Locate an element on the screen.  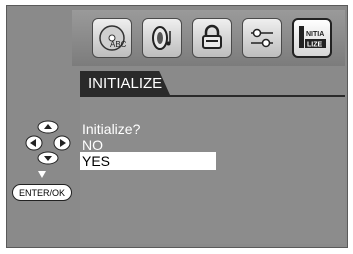
tab-initialize: INITIALIZE is located at coordinates (125, 83).